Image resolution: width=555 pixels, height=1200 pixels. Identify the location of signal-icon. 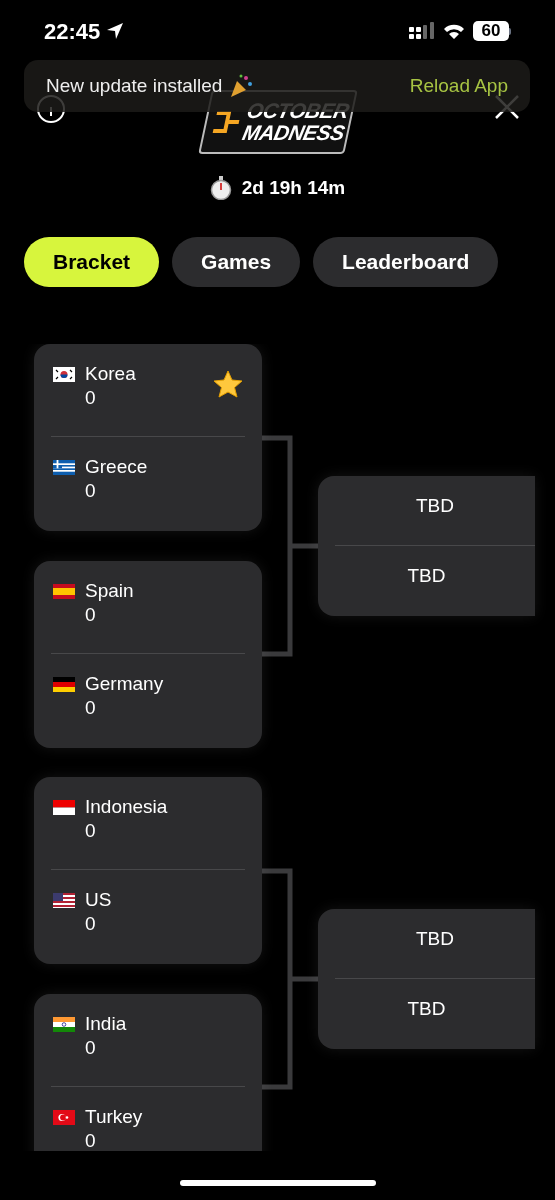
(422, 31).